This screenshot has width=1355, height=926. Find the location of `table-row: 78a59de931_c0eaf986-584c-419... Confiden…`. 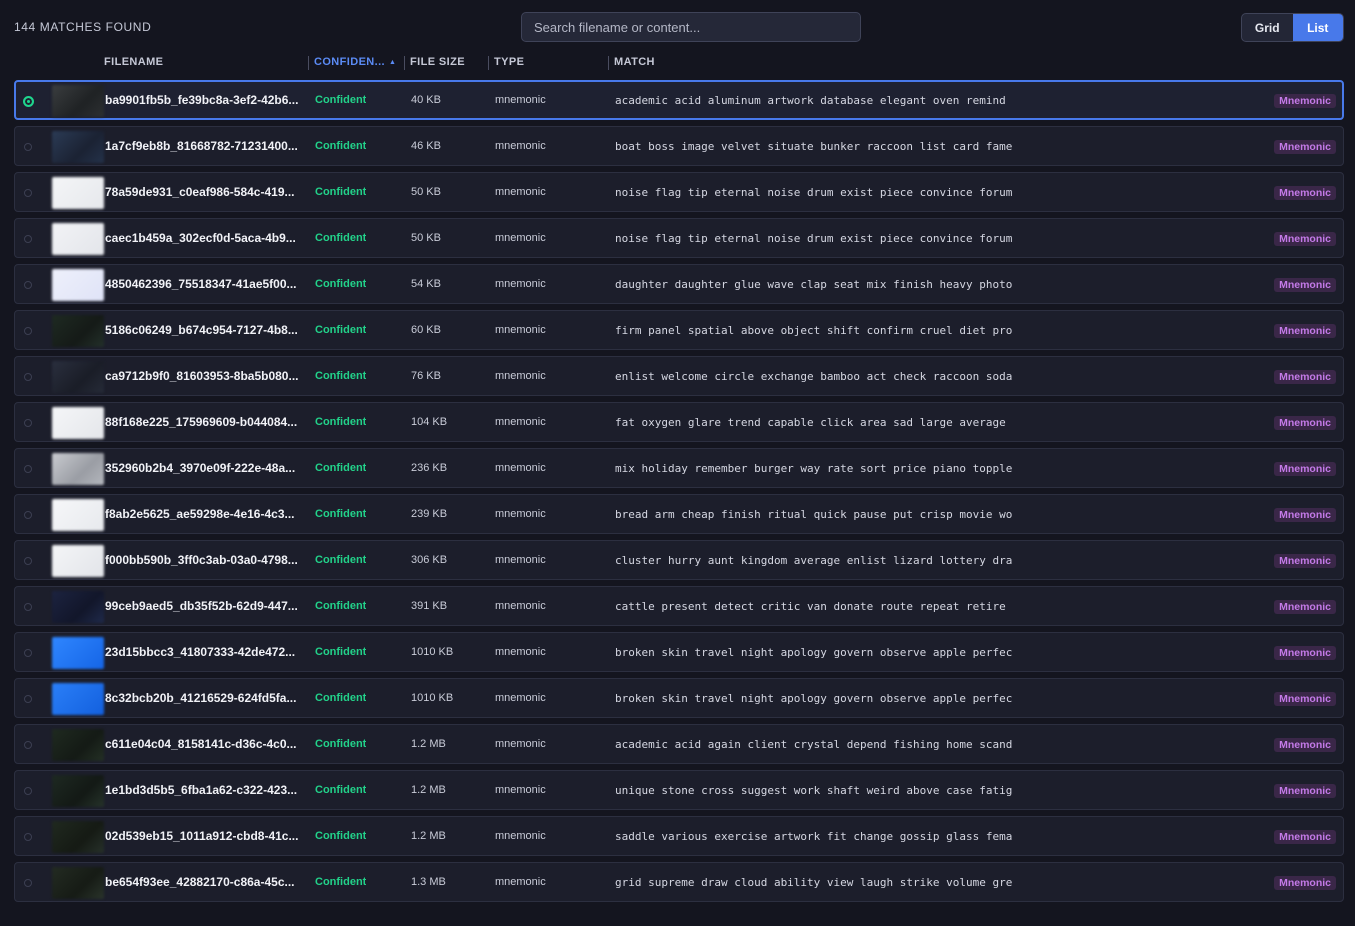

table-row: 78a59de931_c0eaf986-584c-419... Confiden… is located at coordinates (679, 192).